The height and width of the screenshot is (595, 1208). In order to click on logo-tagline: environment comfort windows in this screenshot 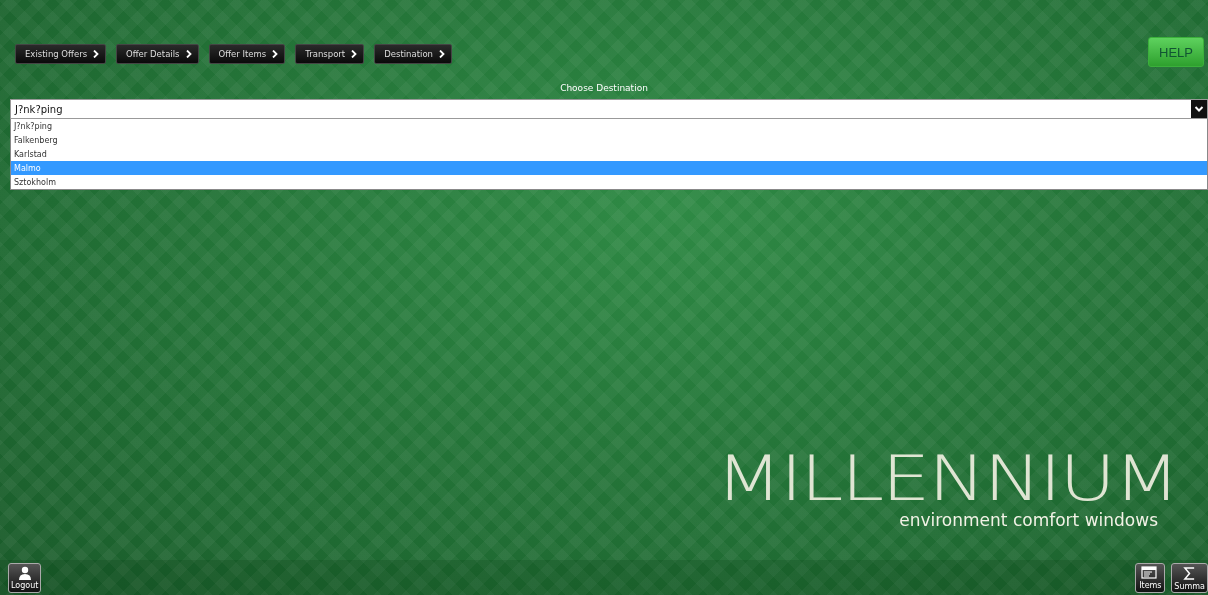, I will do `click(1028, 520)`.